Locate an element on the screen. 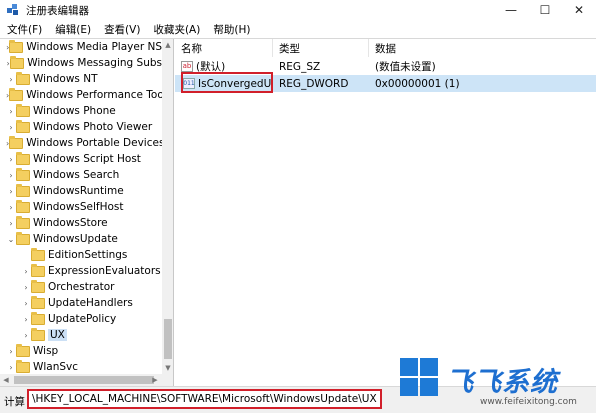  tree-item-label: ExpressionEvaluators is located at coordinates (104, 271).